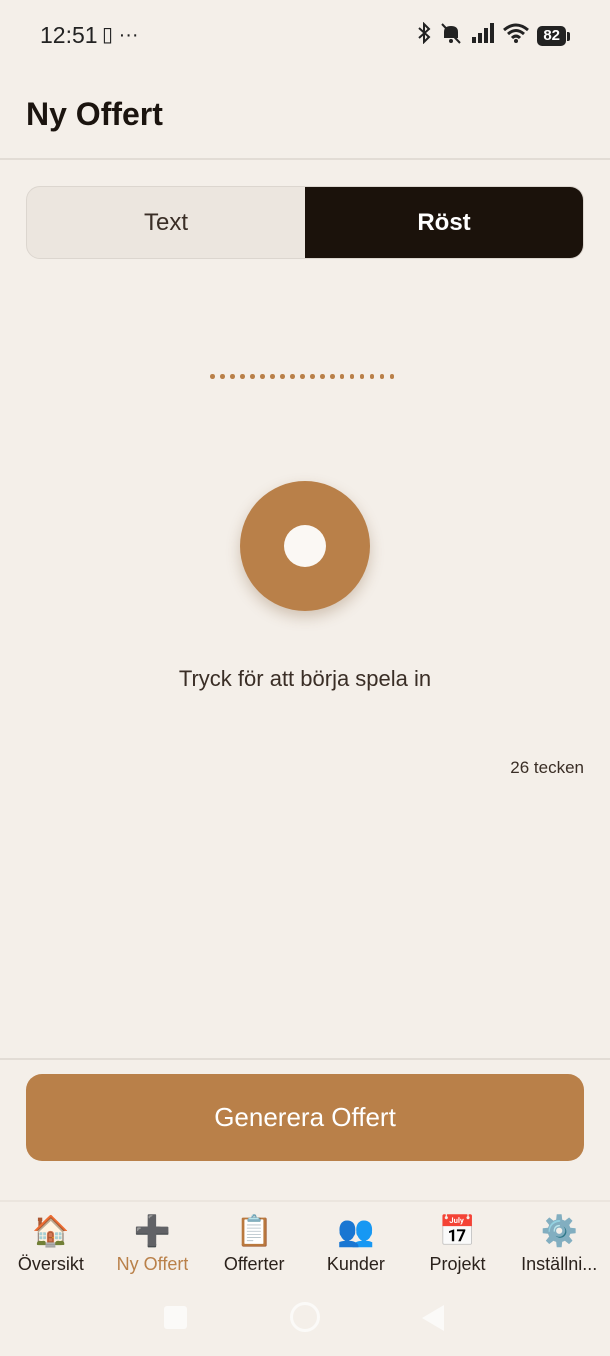 This screenshot has height=1356, width=610. Describe the element at coordinates (433, 1318) in the screenshot. I see `back-button` at that location.